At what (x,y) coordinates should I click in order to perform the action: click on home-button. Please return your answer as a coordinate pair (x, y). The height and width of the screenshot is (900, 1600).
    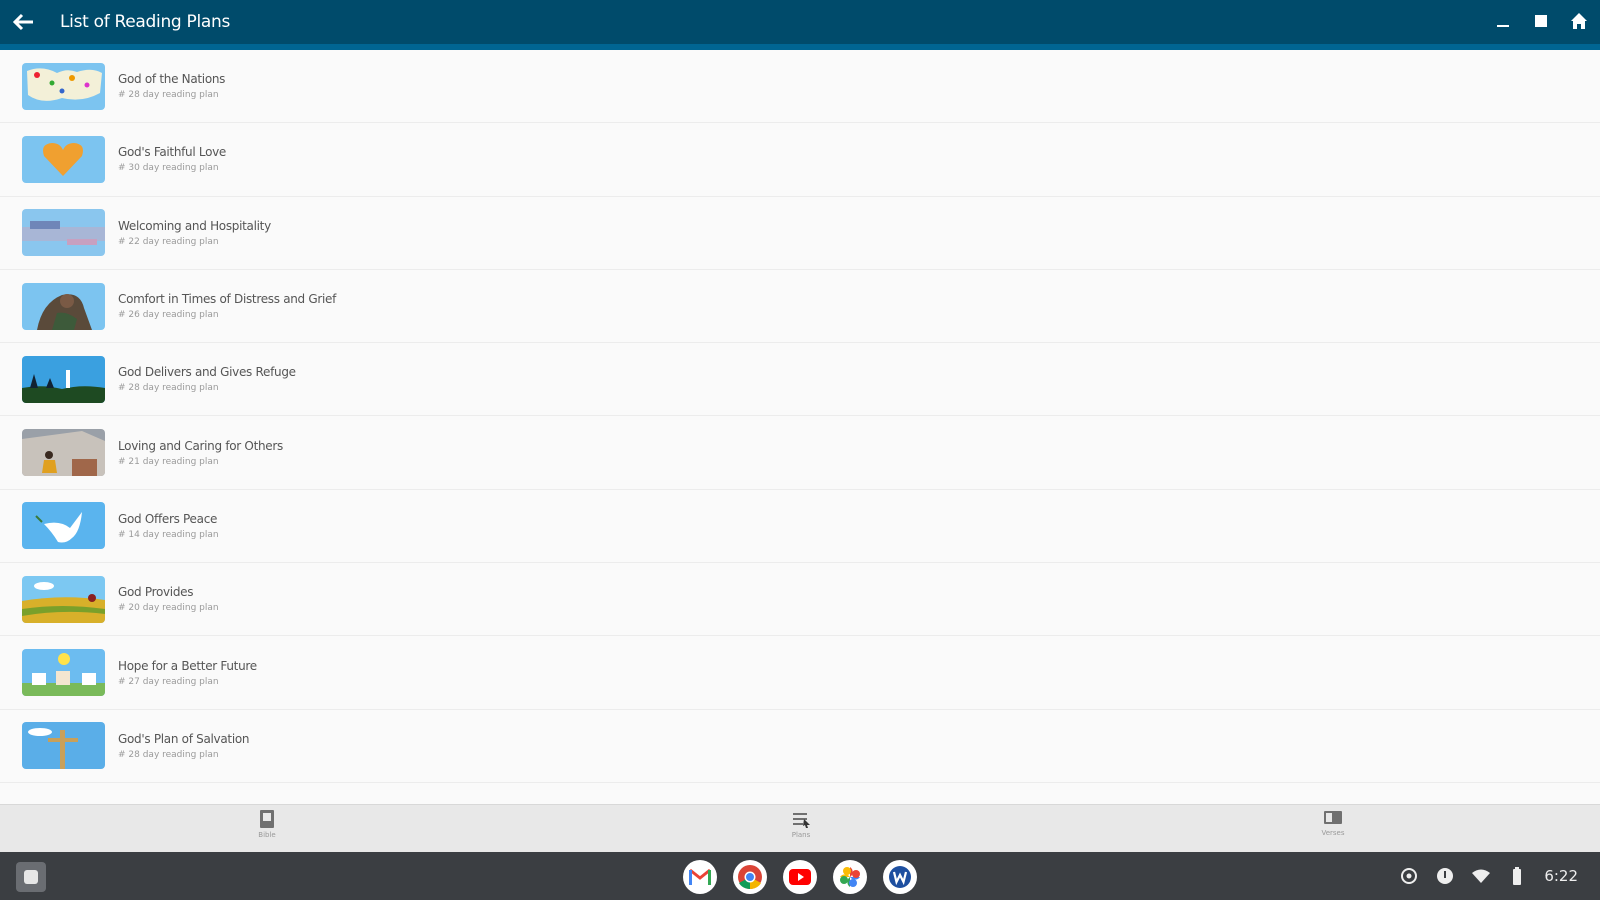
    Looking at the image, I should click on (1579, 21).